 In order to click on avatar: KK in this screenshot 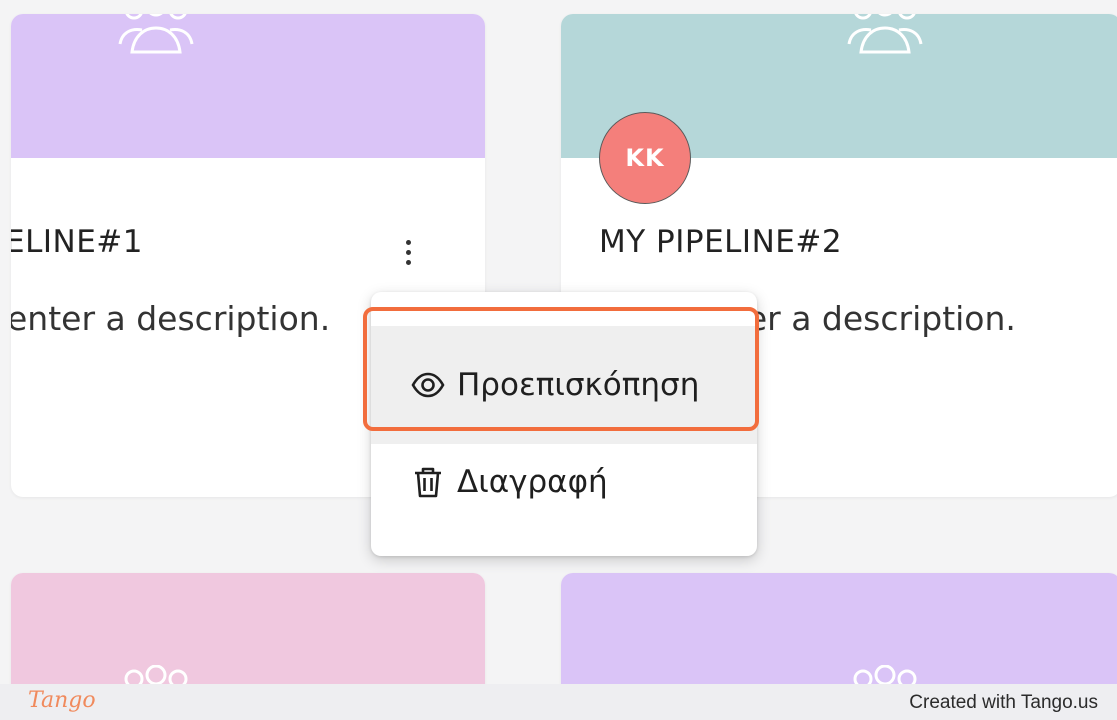, I will do `click(645, 158)`.